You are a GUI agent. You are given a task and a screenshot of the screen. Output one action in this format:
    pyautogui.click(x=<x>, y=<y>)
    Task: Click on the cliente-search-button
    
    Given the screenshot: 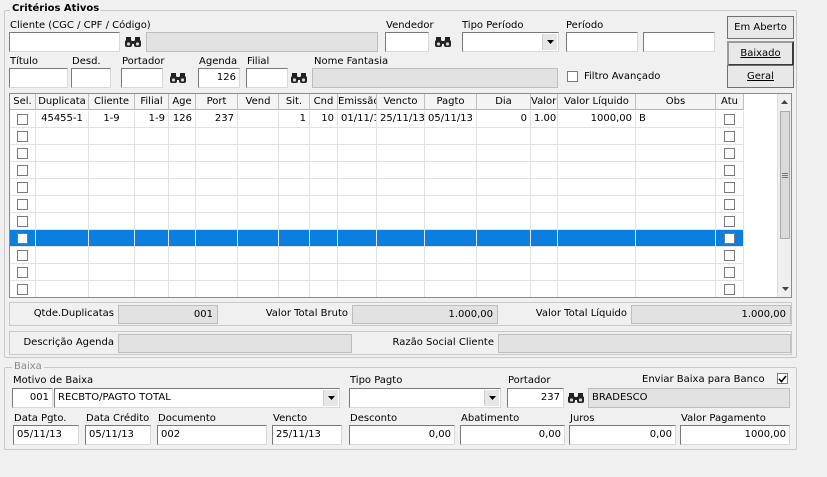 What is the action you would take?
    pyautogui.click(x=133, y=42)
    